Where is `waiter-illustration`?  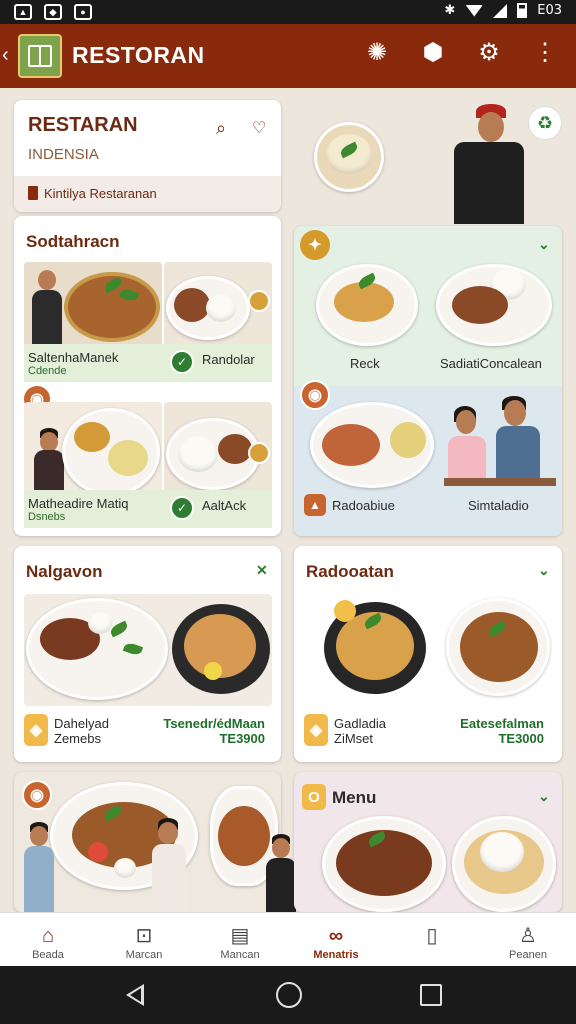
waiter-illustration is located at coordinates (488, 162).